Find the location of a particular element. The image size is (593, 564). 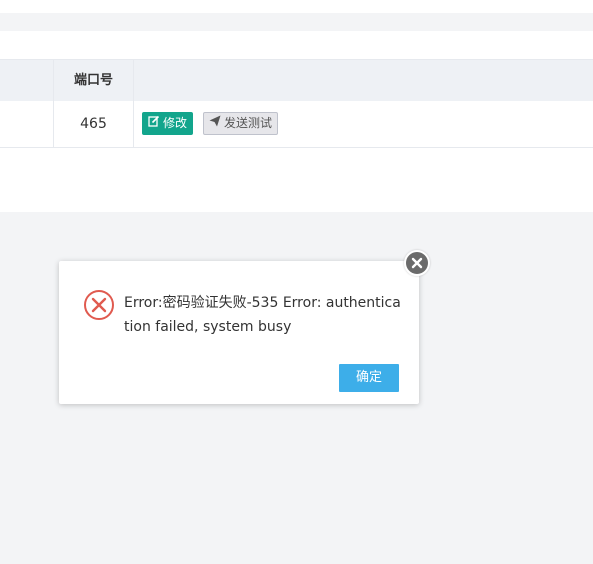

dialog-close-button is located at coordinates (417, 263).